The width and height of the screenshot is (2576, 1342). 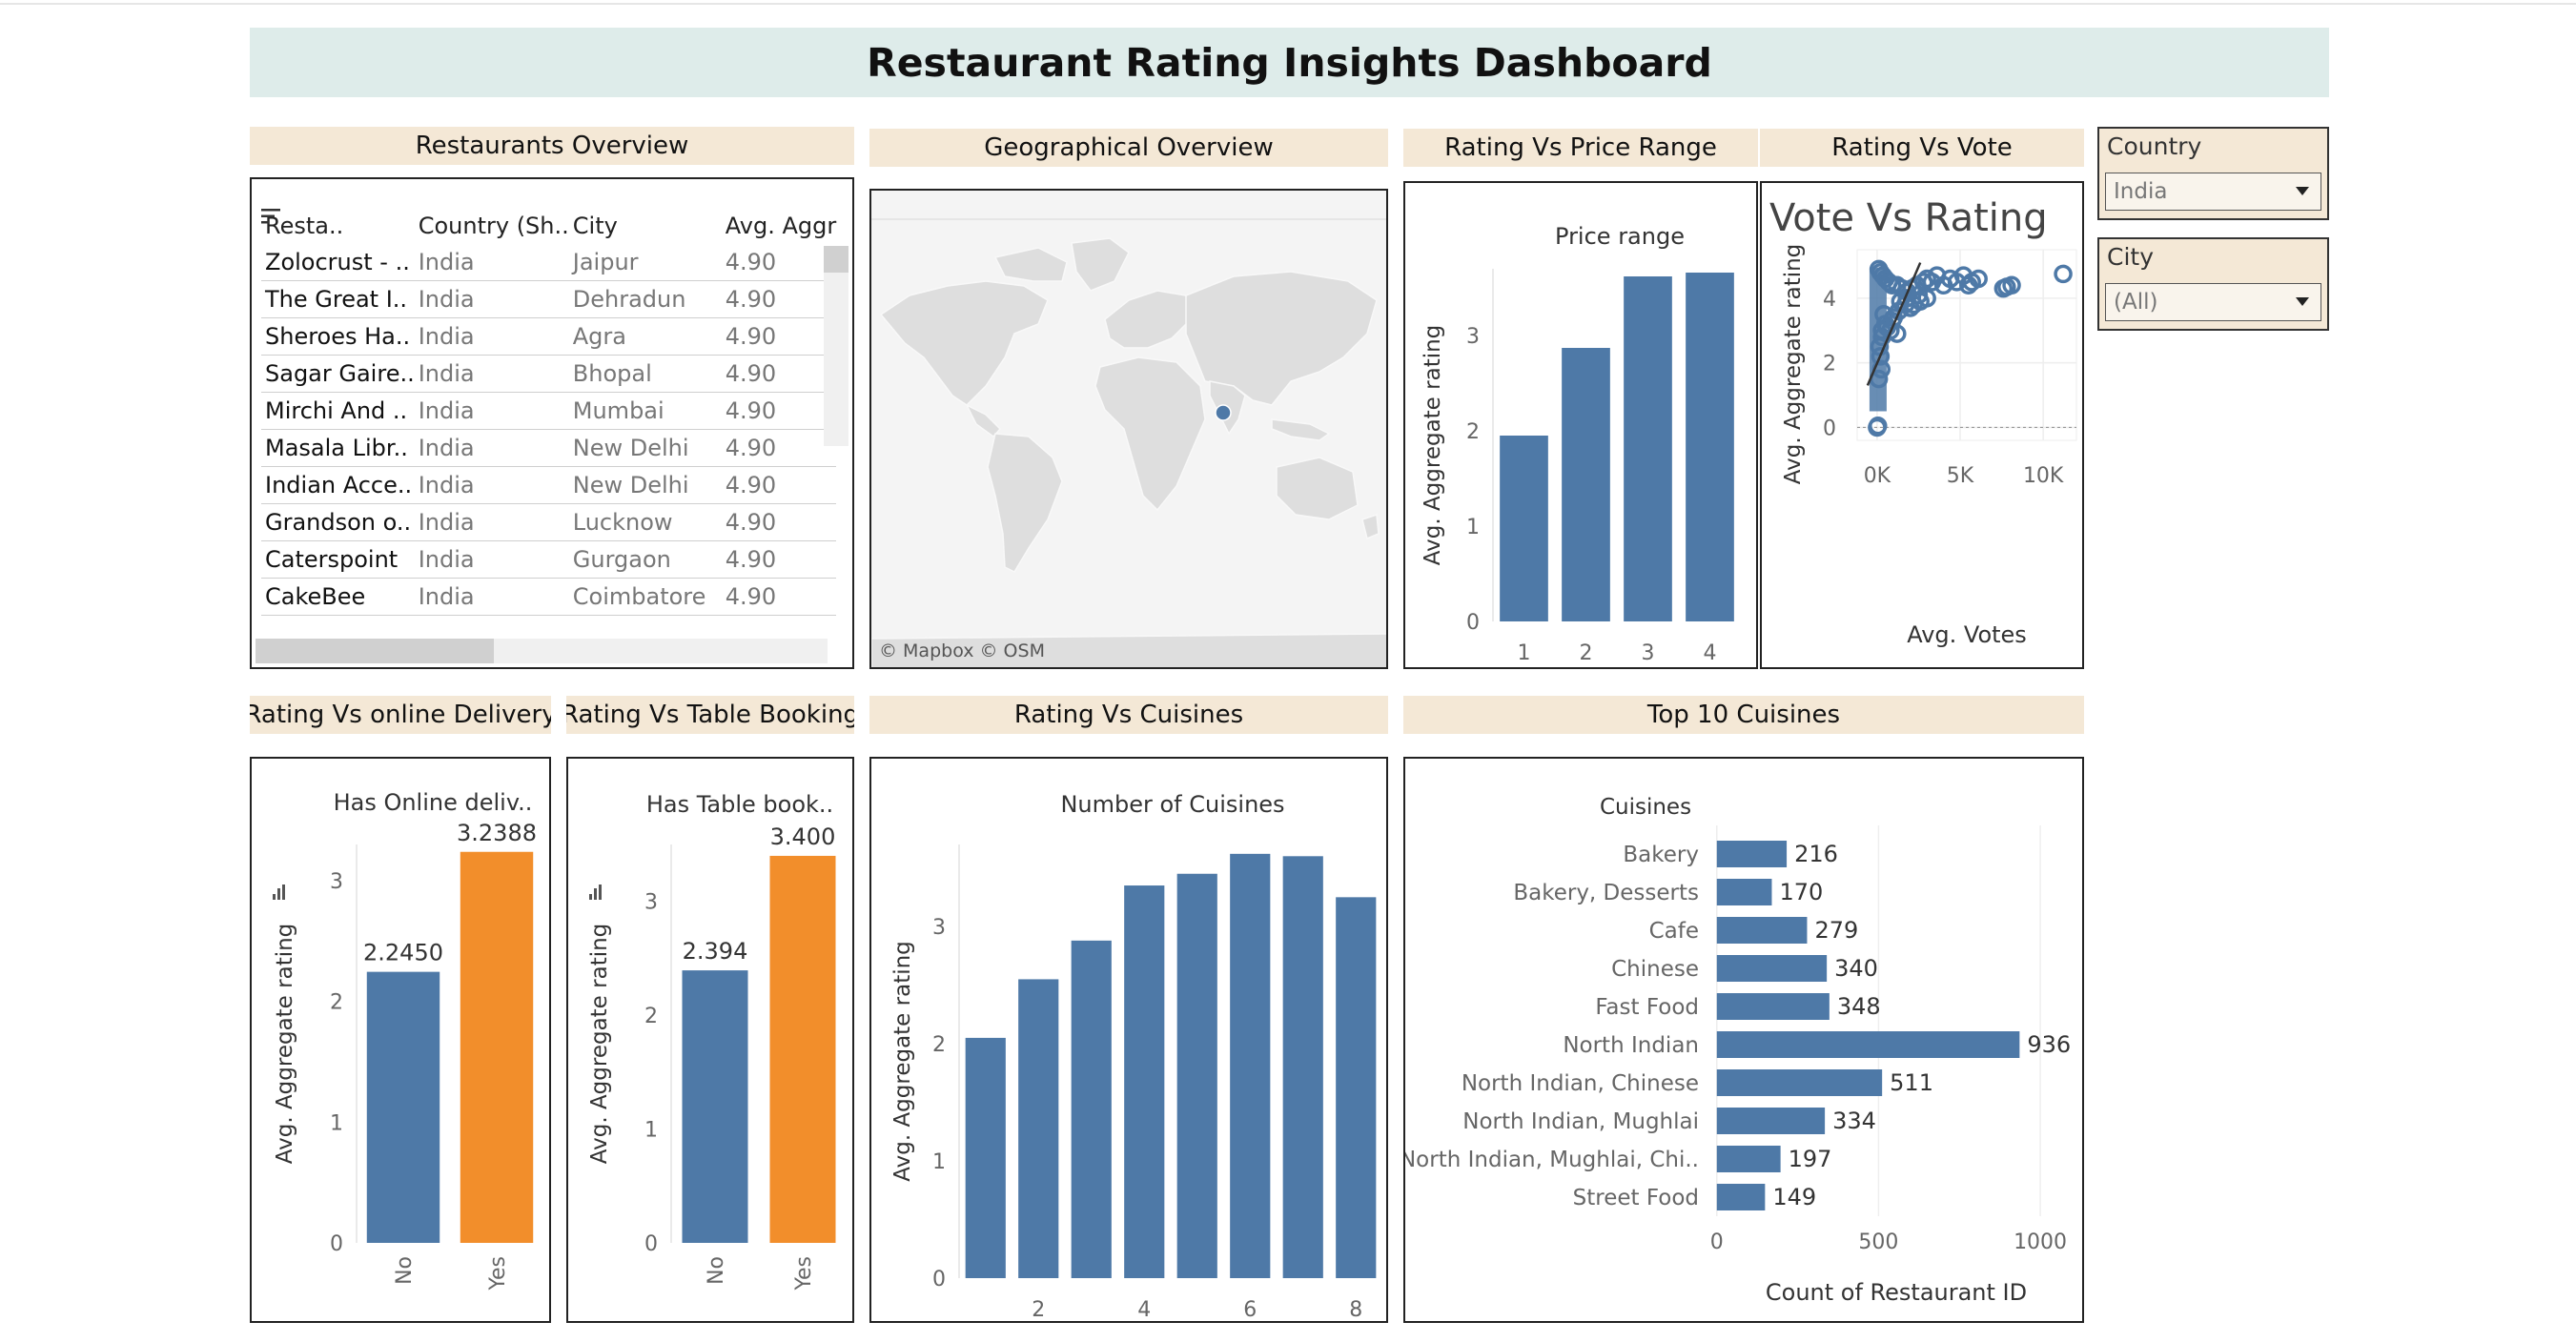 I want to click on cell-restaurant: Zolocrust - .., so click(x=338, y=262).